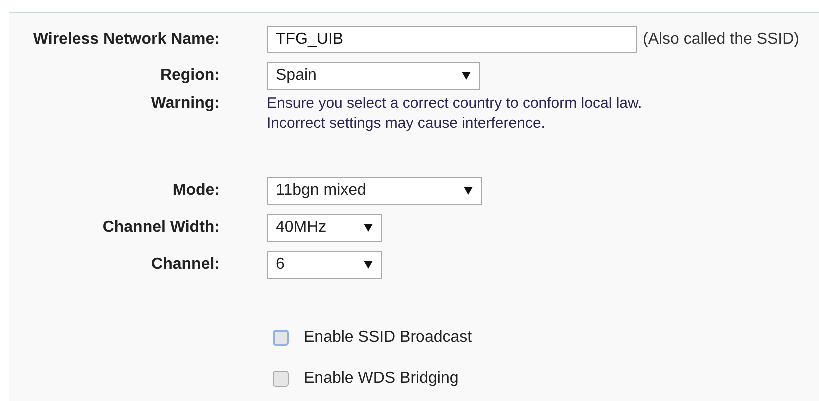 Image resolution: width=819 pixels, height=401 pixels. I want to click on checkbox-label: Enable WDS Bridging, so click(381, 379).